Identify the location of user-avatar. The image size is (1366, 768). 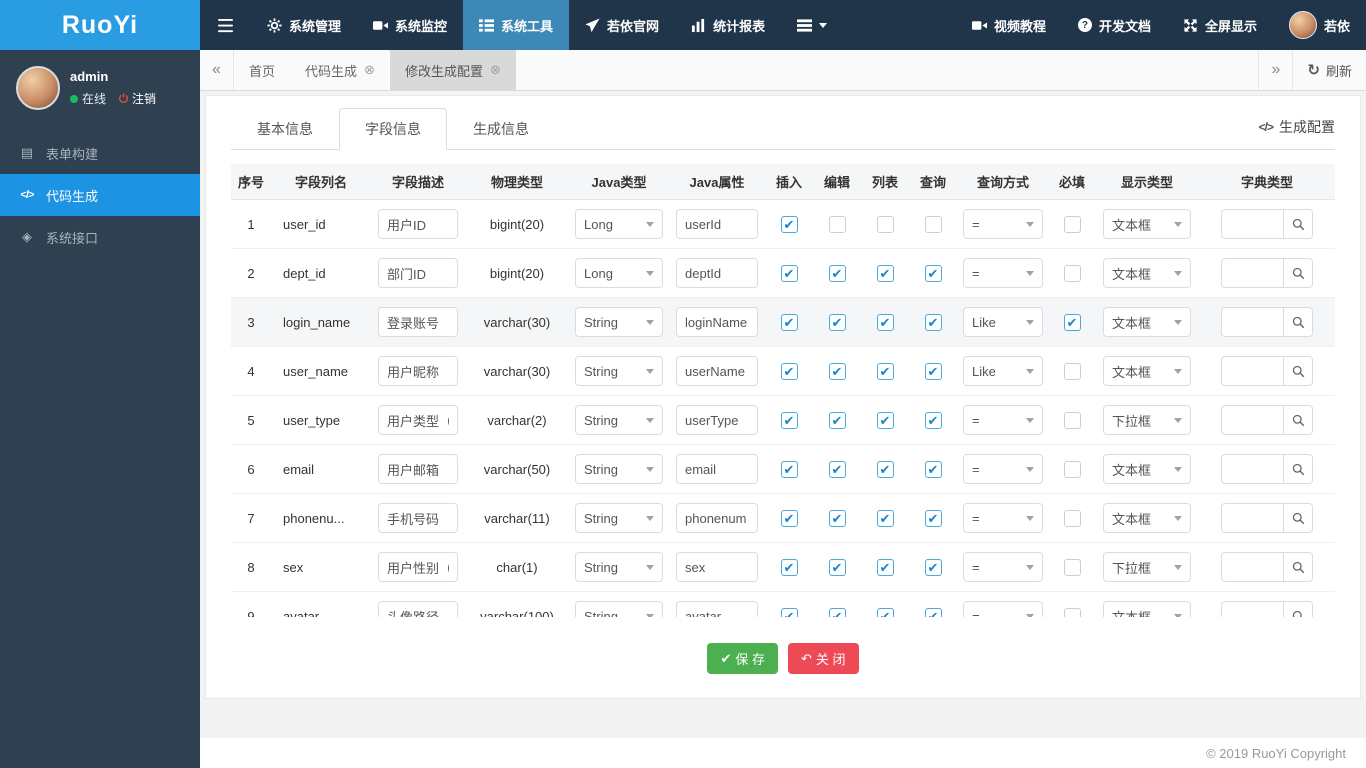
(38, 88).